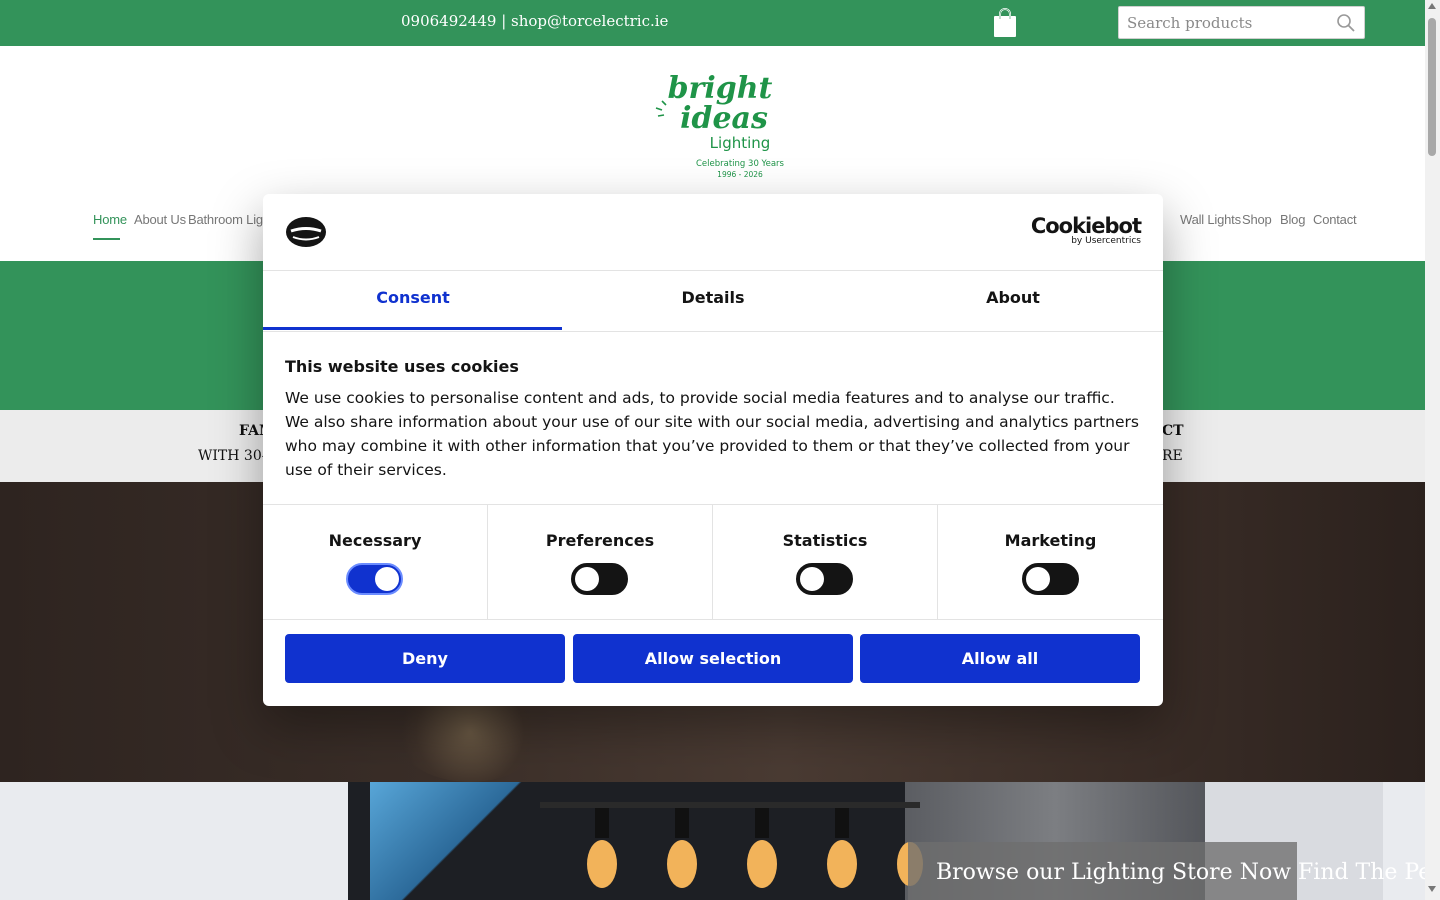 The image size is (1440, 900). I want to click on necessary-toggle, so click(374, 579).